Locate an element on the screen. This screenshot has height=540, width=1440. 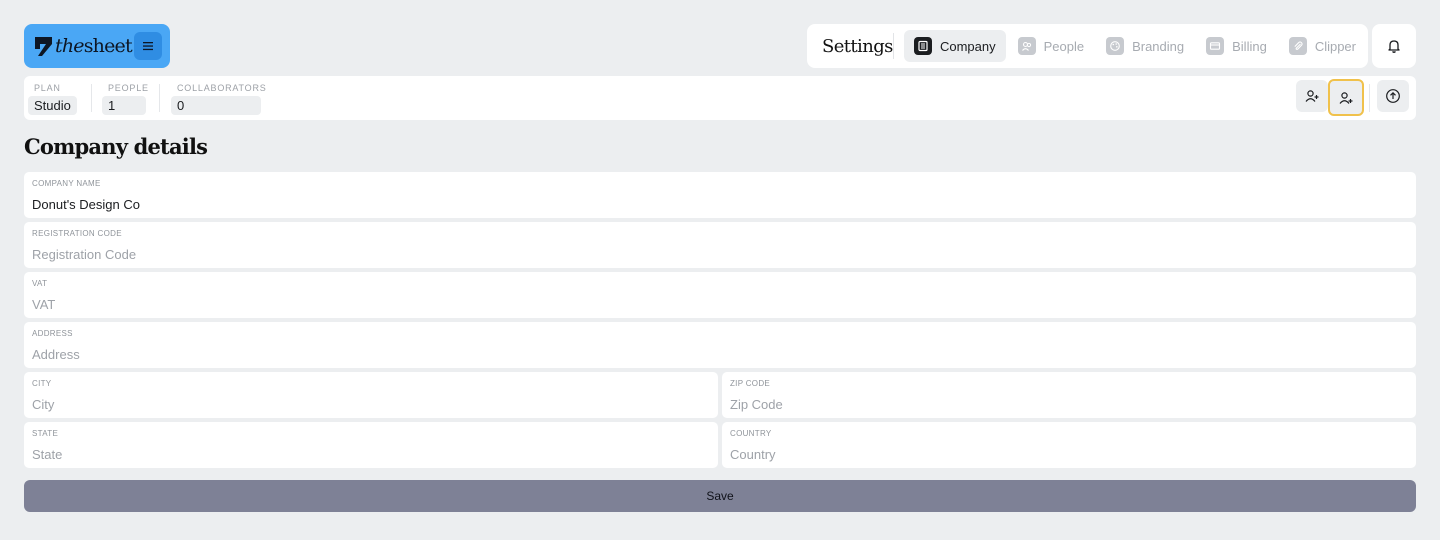
zip-code-label: Zip Code is located at coordinates (750, 383).